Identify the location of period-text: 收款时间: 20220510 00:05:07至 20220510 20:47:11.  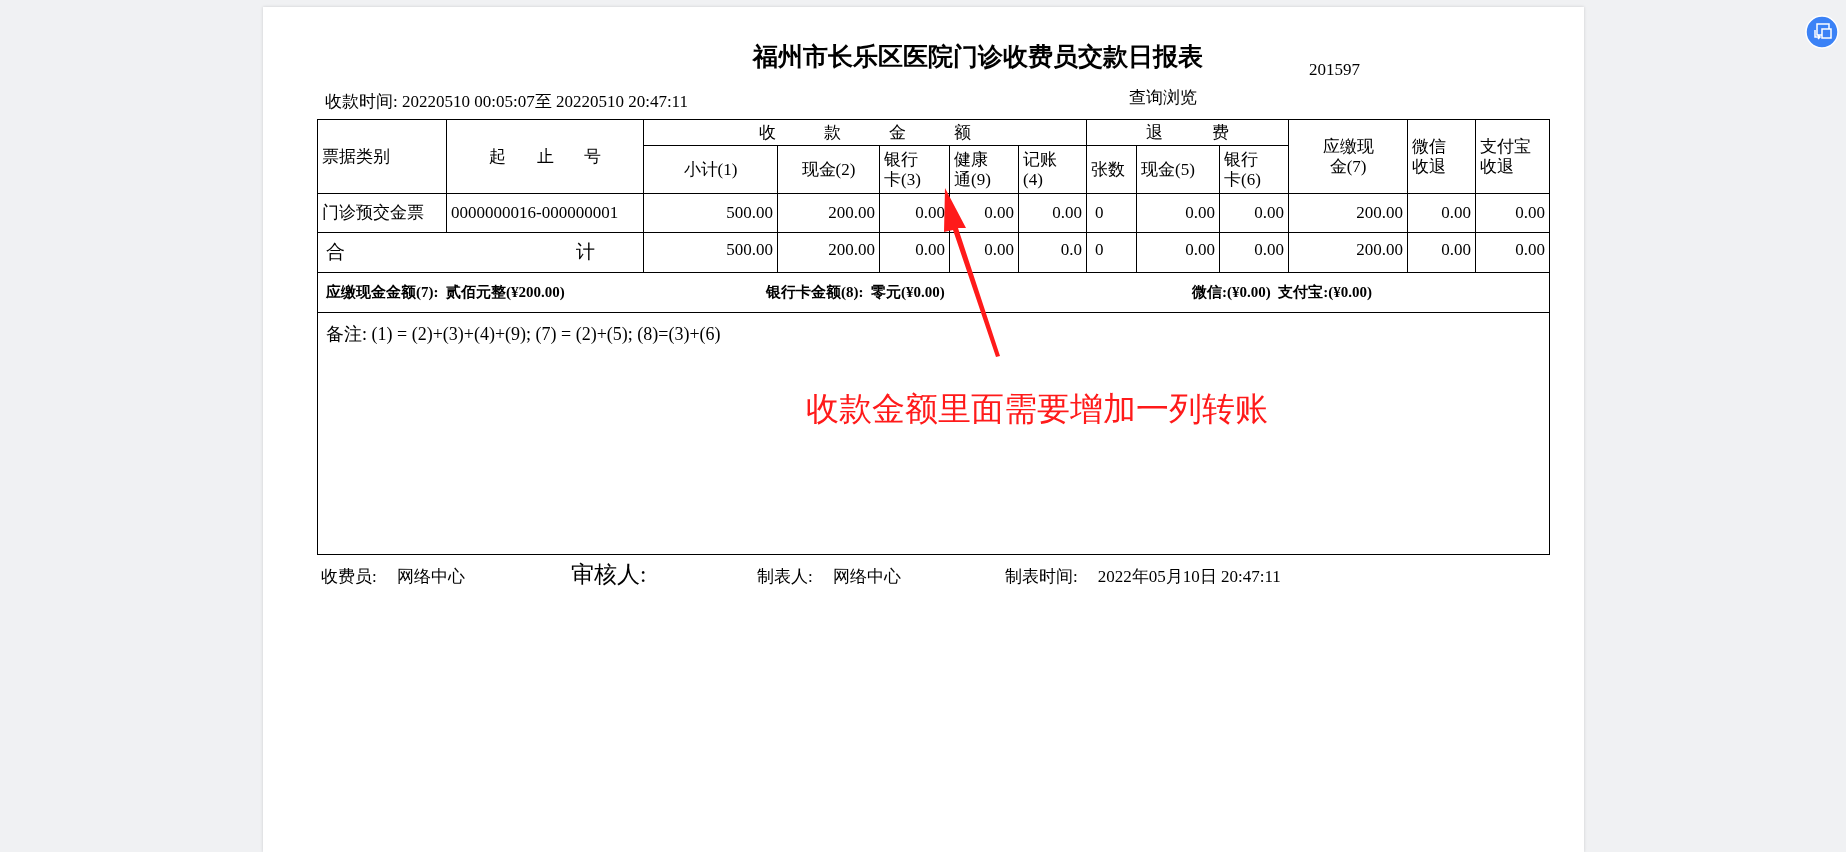
(506, 102).